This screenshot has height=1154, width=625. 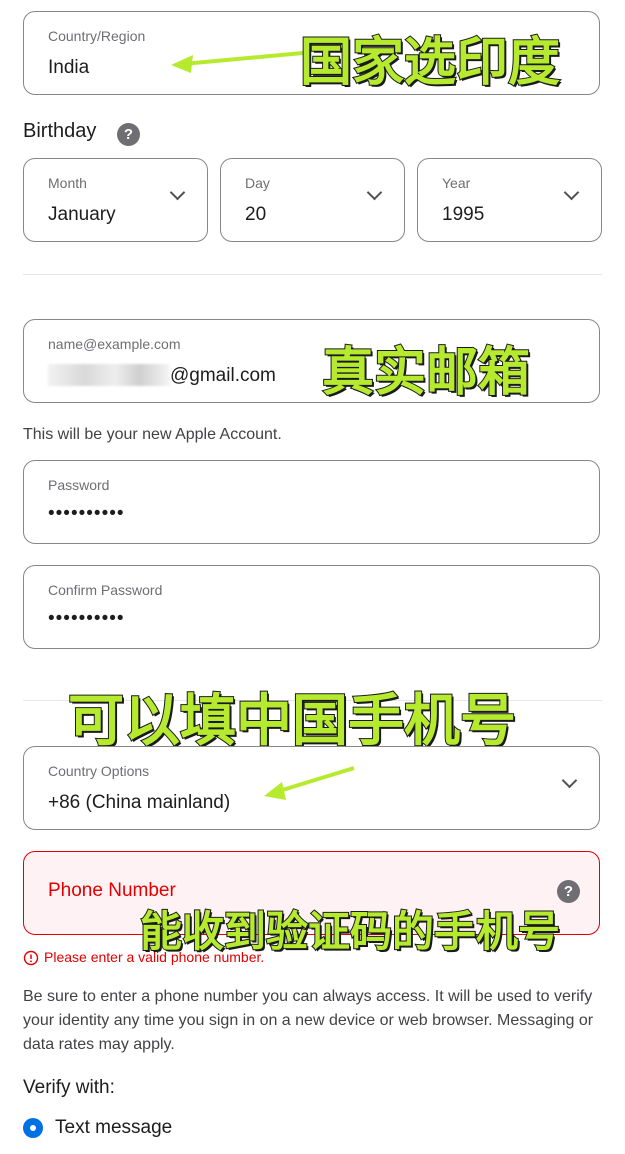 I want to click on day-label: Day, so click(x=257, y=183).